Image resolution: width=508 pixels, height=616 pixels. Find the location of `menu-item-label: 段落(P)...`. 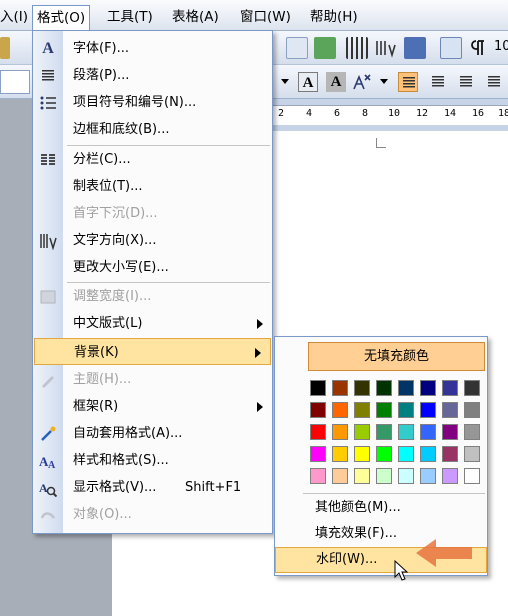

menu-item-label: 段落(P)... is located at coordinates (101, 75).